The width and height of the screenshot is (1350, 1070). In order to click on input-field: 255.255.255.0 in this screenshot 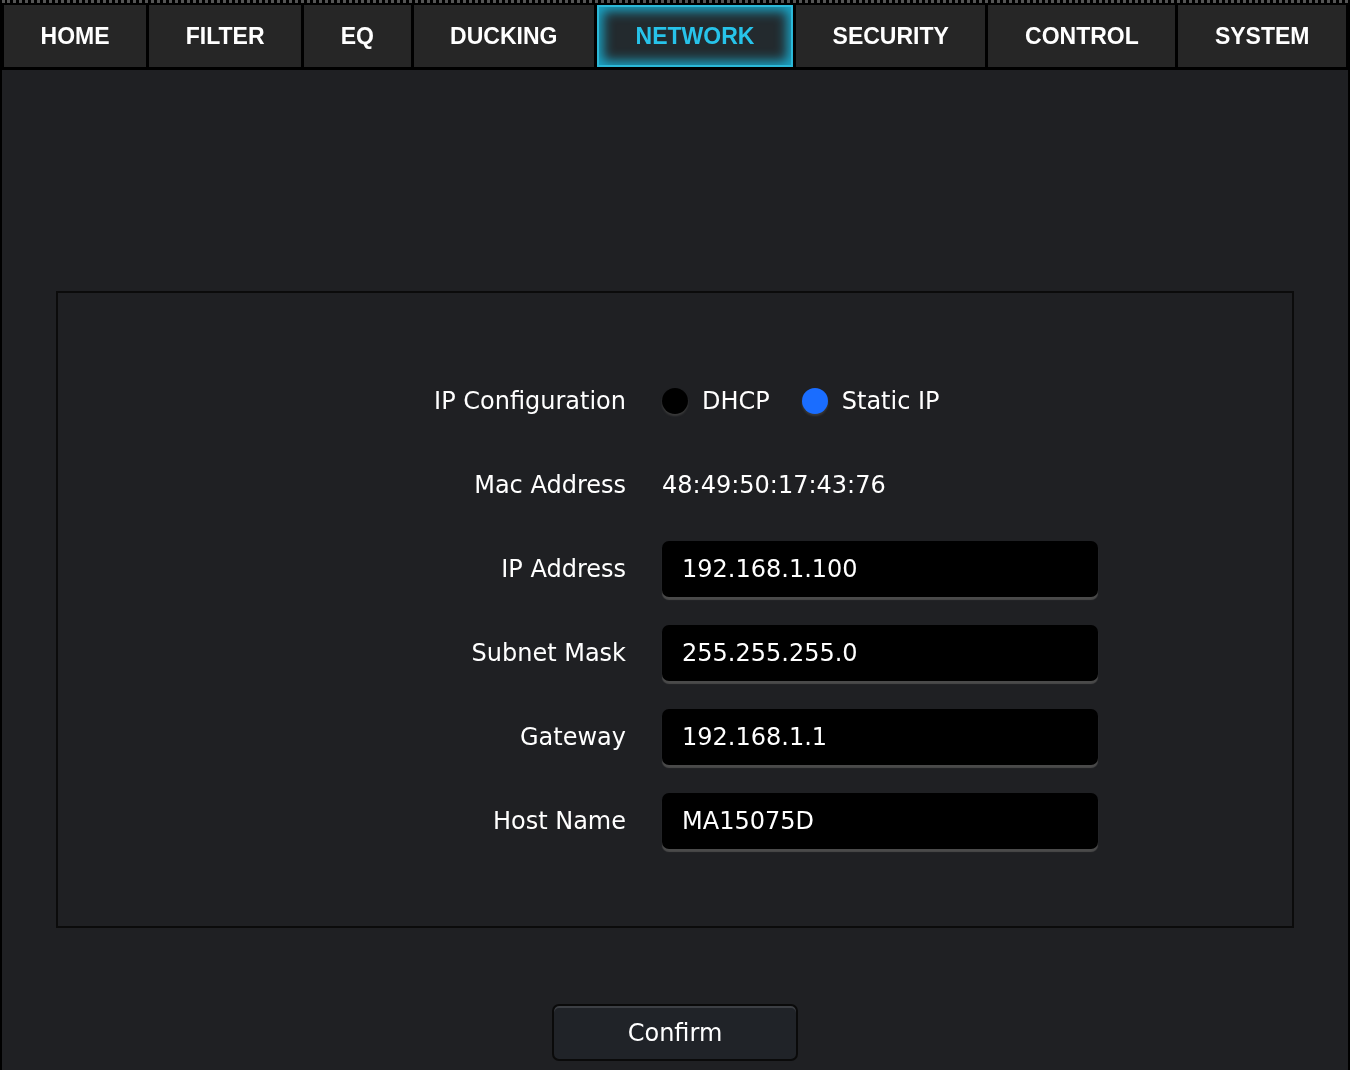, I will do `click(880, 653)`.